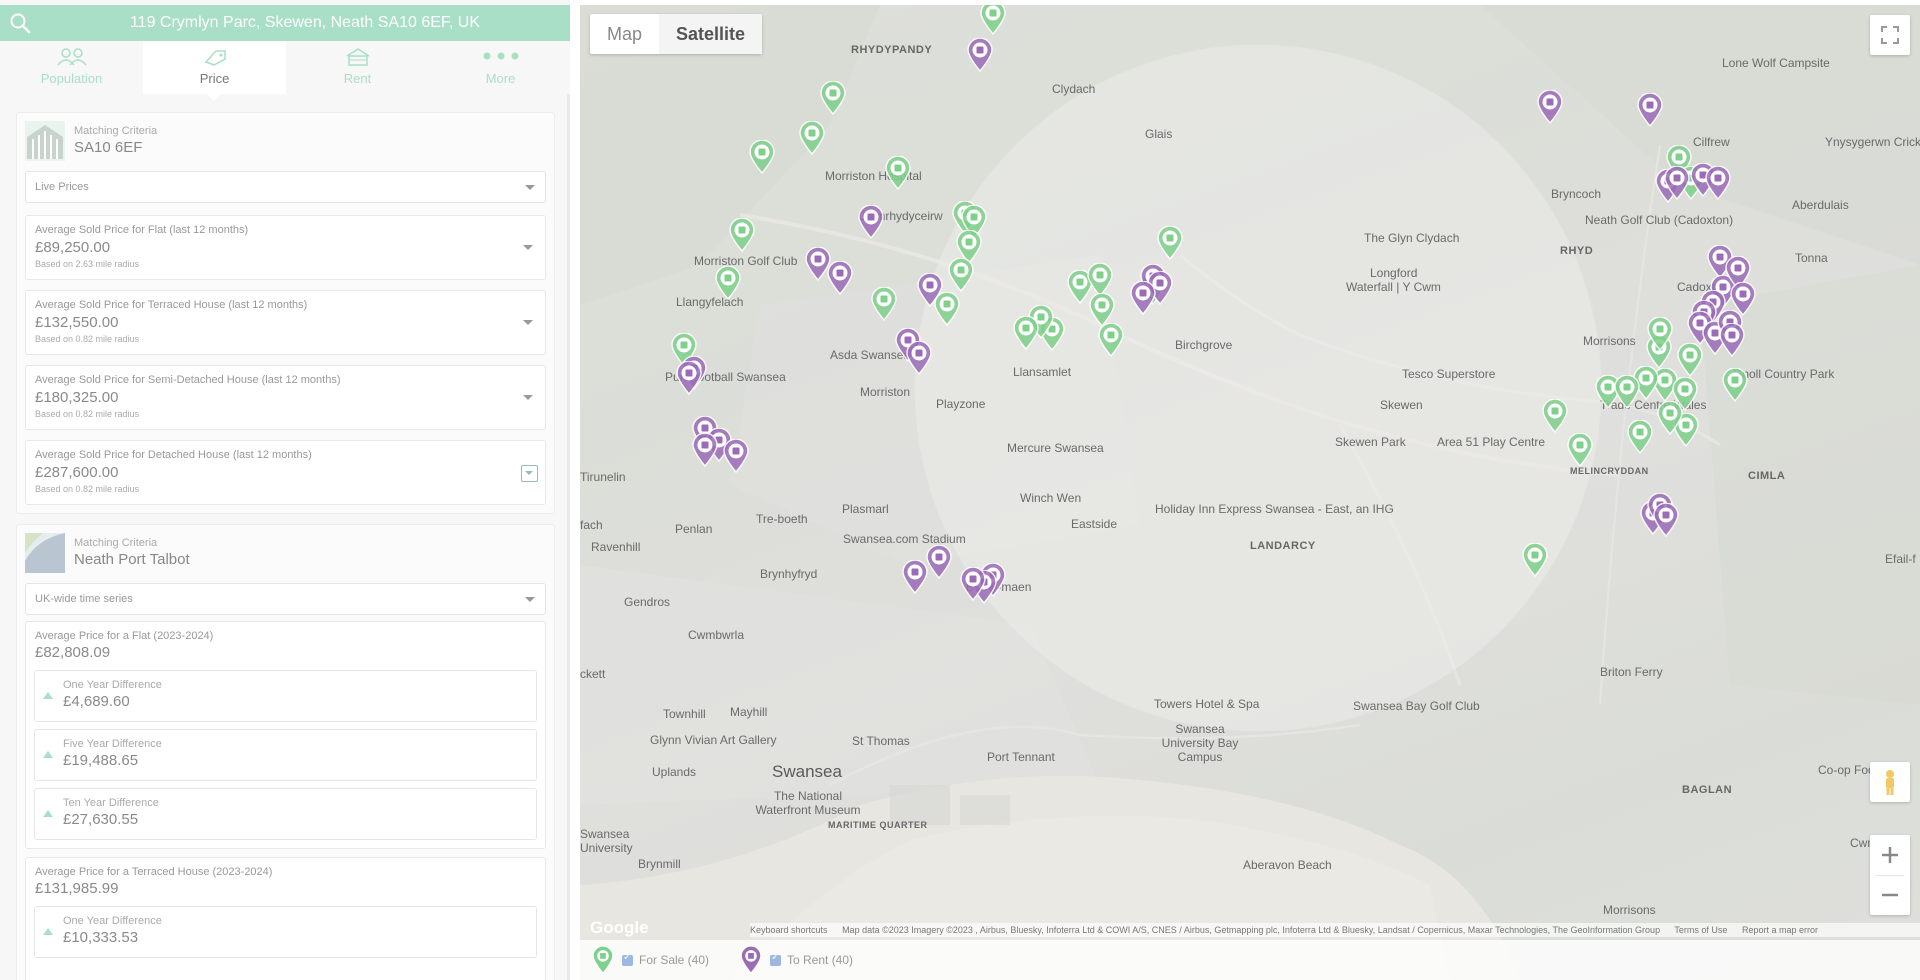 This screenshot has height=980, width=1920. What do you see at coordinates (1576, 194) in the screenshot?
I see `map-label: Bryncoch` at bounding box center [1576, 194].